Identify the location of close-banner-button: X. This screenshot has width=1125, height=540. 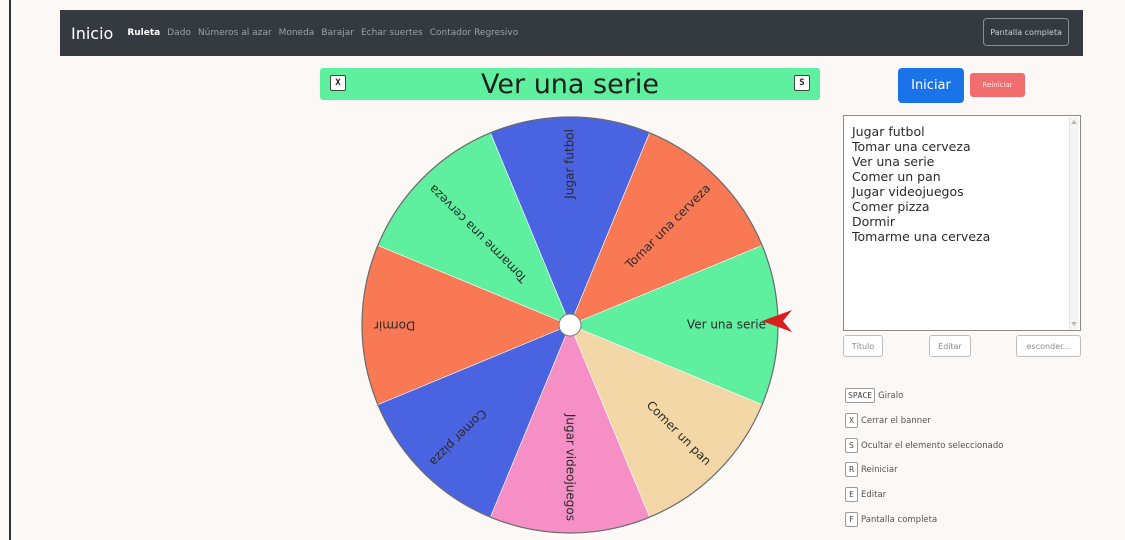
(338, 83).